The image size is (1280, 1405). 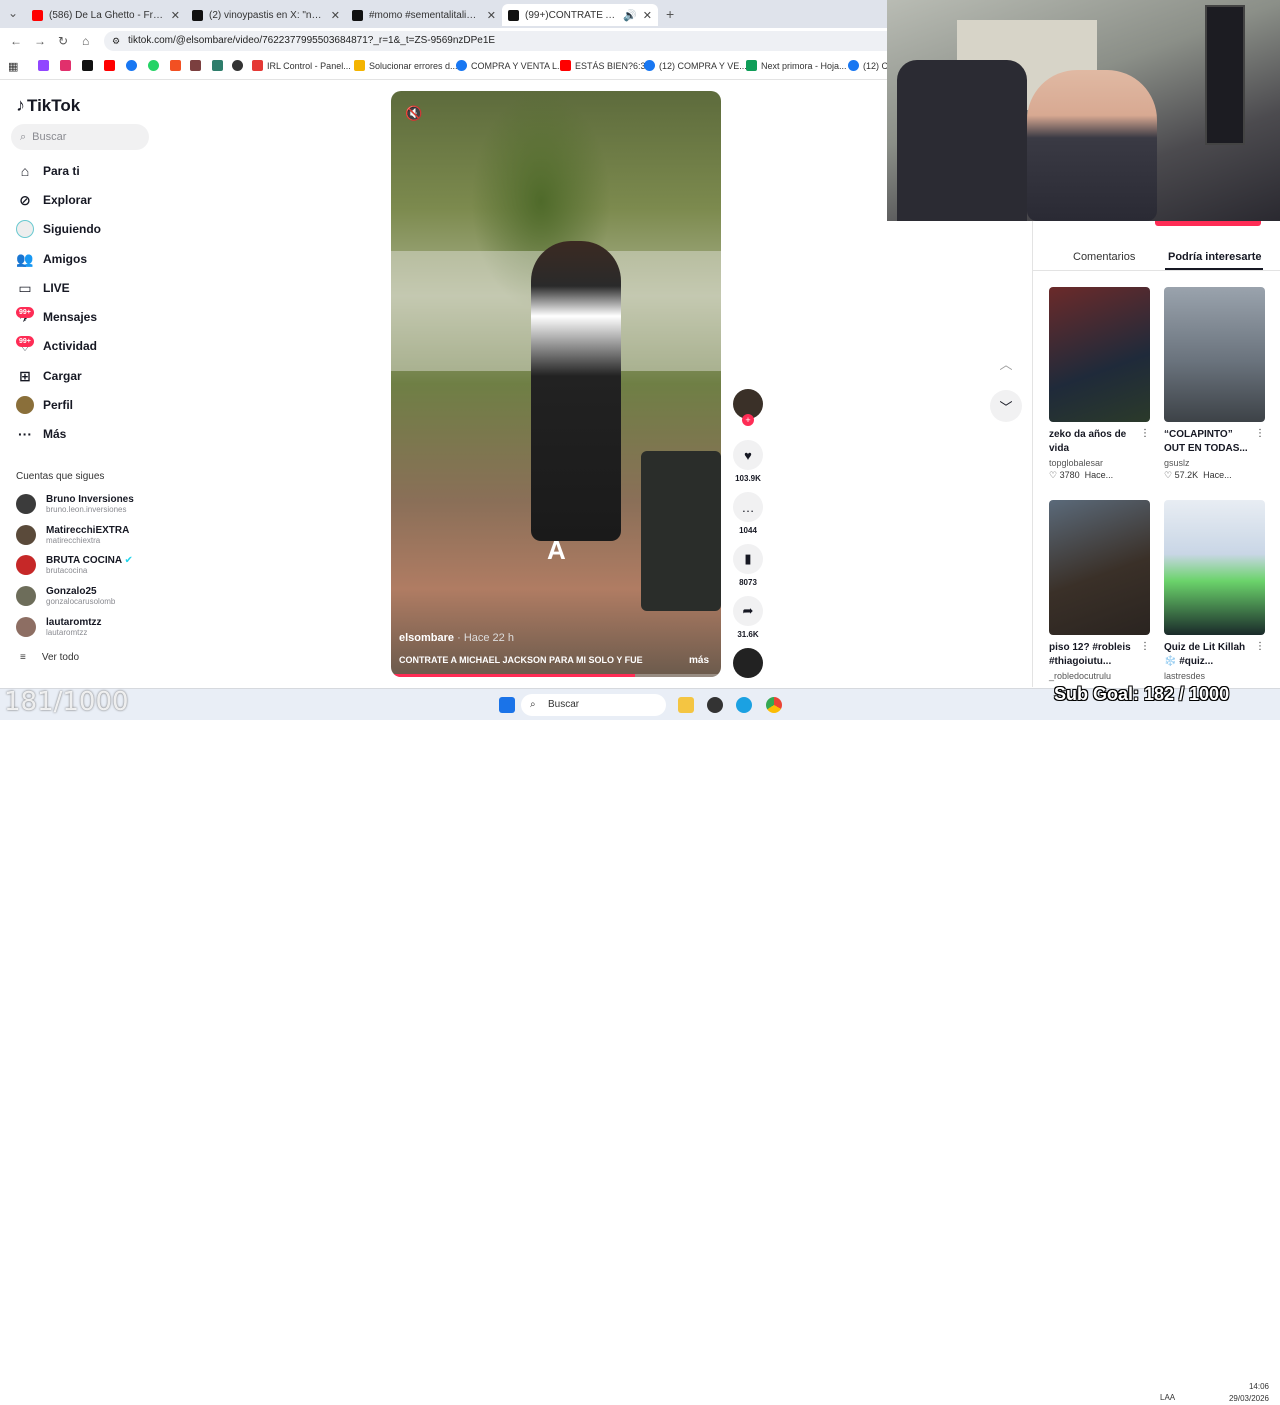 I want to click on tab-comments: Comentarios, so click(x=1104, y=257).